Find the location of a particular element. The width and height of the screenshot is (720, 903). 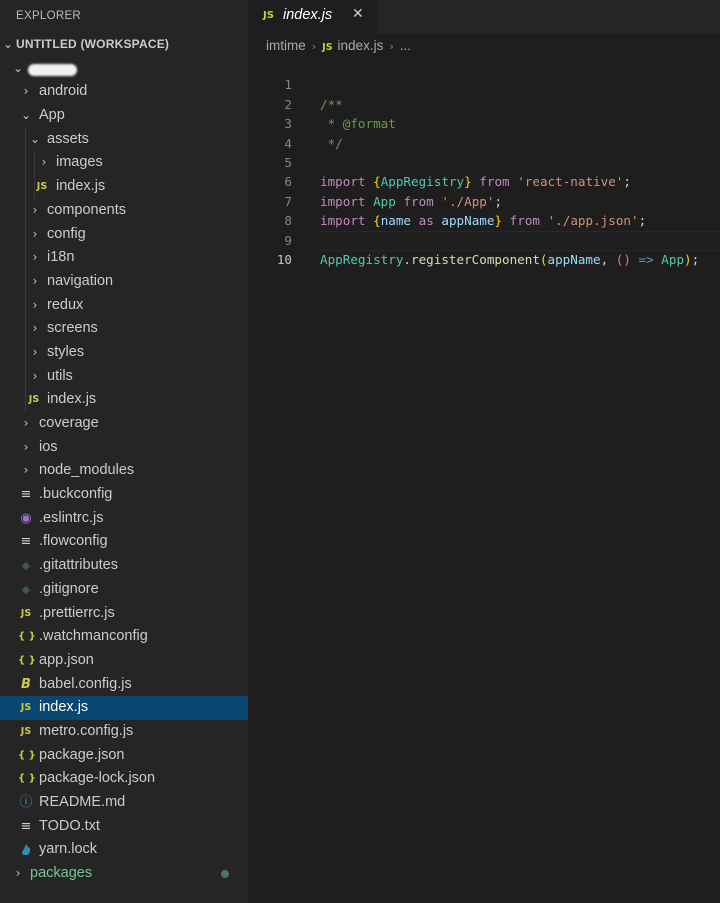

tree-item-label: assets is located at coordinates (68, 138).